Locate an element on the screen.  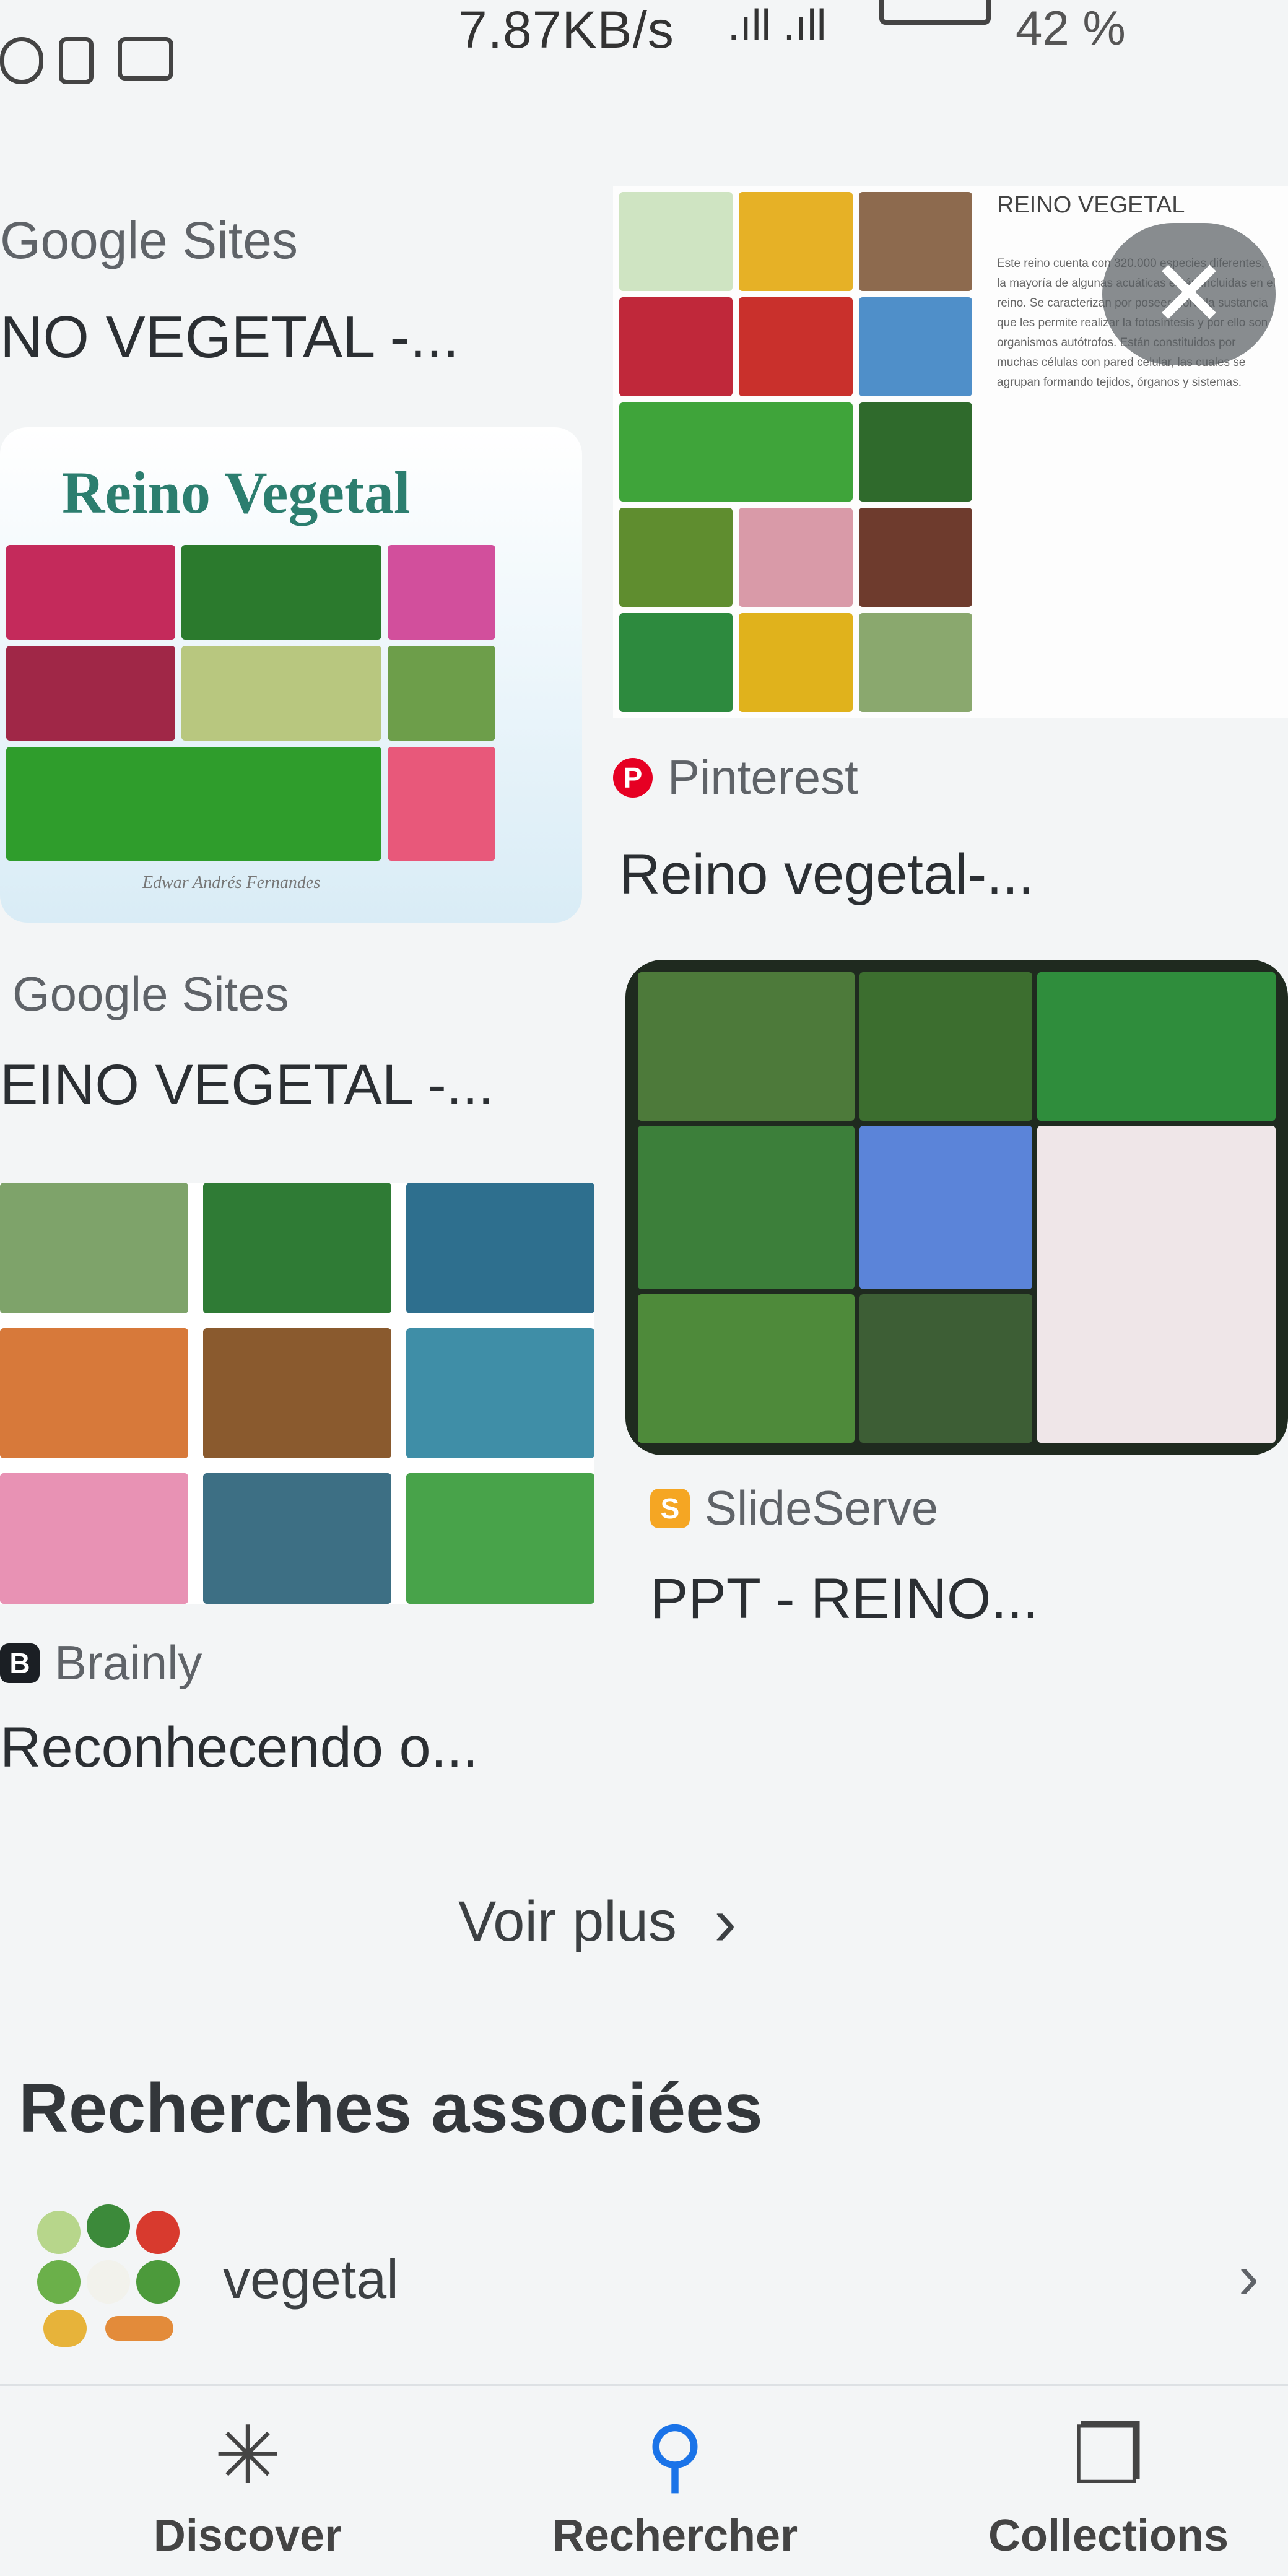
nav-discover: ✳ Discover is located at coordinates (247, 2489).